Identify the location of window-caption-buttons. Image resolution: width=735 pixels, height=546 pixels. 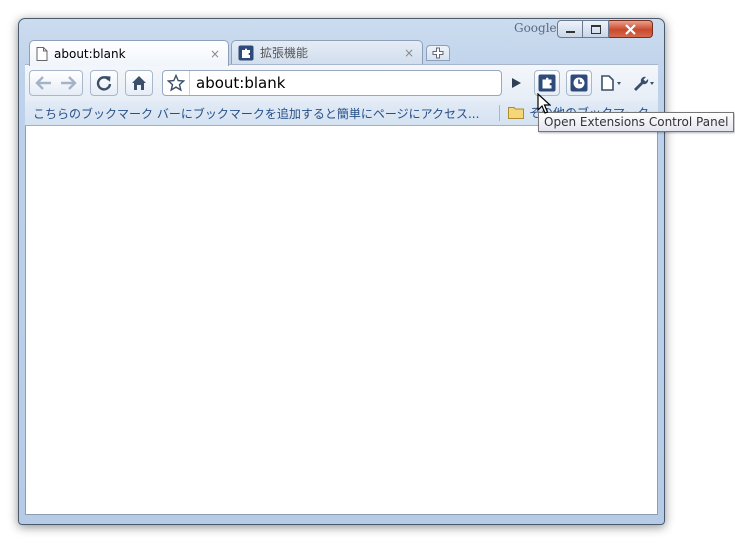
(605, 29).